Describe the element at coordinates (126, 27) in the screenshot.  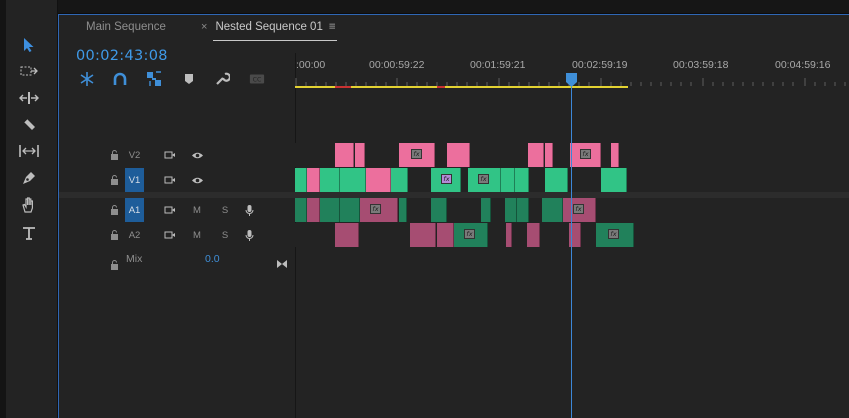
I see `tab-main-label: Main Sequence` at that location.